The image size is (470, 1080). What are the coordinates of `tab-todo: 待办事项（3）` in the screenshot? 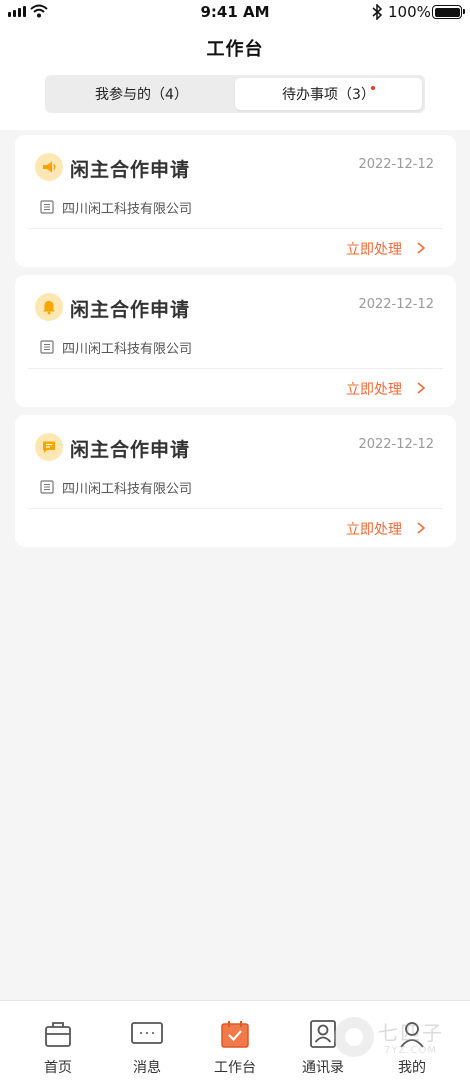 It's located at (328, 94).